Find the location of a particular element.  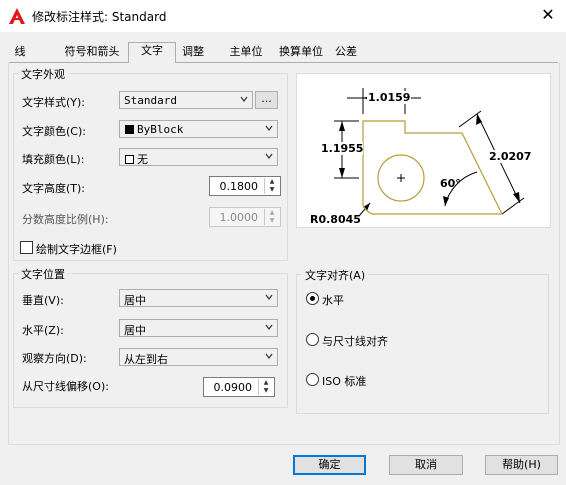

align-with-dimline-label: 与尺寸线对齐 is located at coordinates (355, 341).